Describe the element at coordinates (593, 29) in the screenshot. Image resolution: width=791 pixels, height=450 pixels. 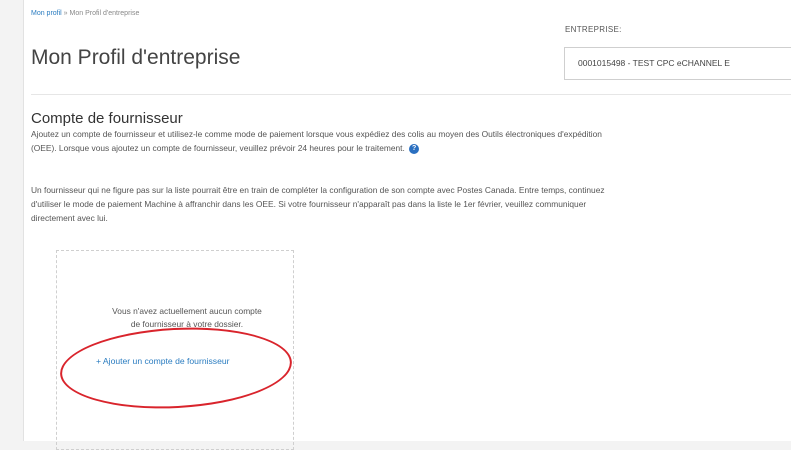
I see `entreprise-label: ENTREPRISE:` at that location.